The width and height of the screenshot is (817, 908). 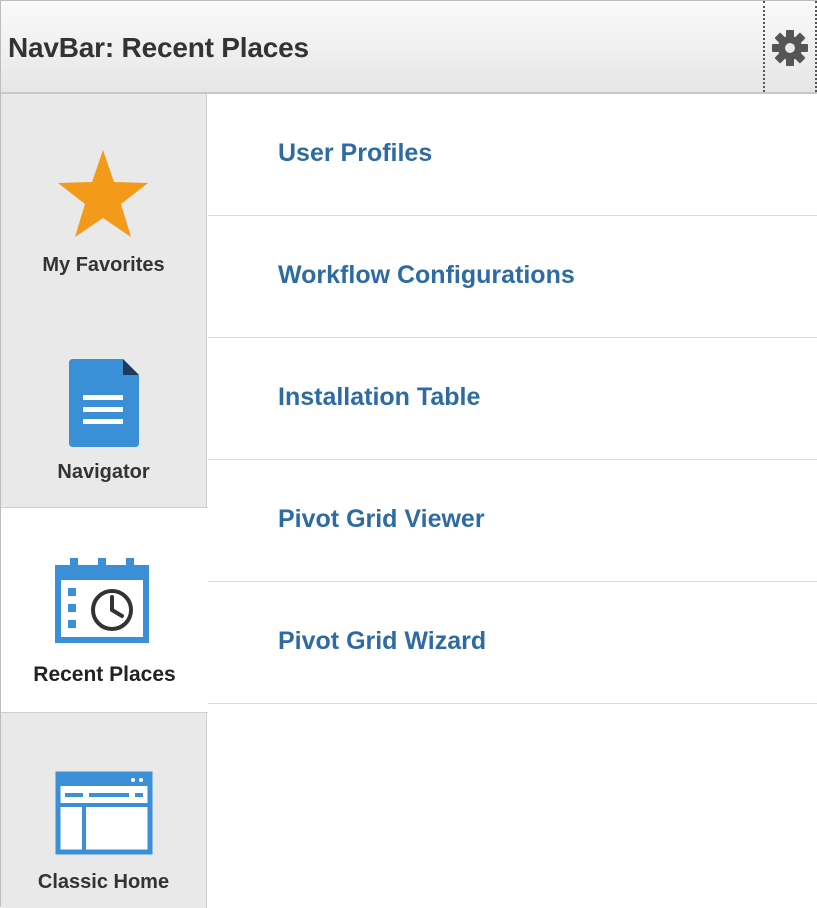 I want to click on tile-navigator: Navigator, so click(x=104, y=404).